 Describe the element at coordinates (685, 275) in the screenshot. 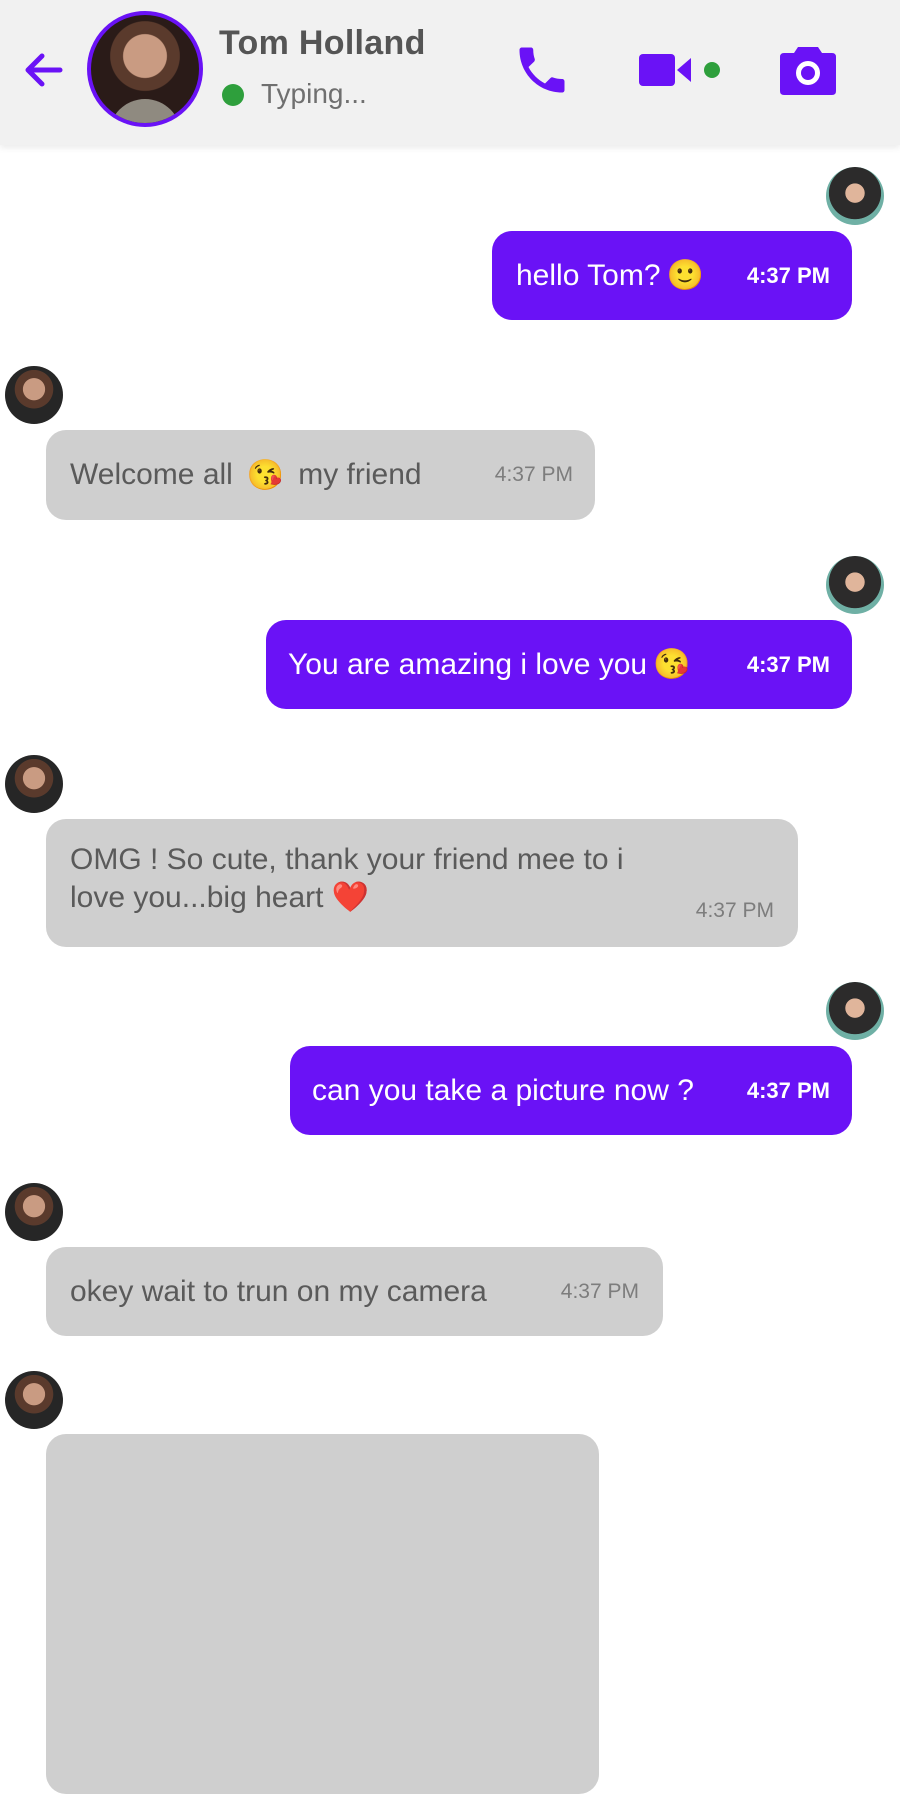

I see `smile-emoji-icon: 🙂` at that location.